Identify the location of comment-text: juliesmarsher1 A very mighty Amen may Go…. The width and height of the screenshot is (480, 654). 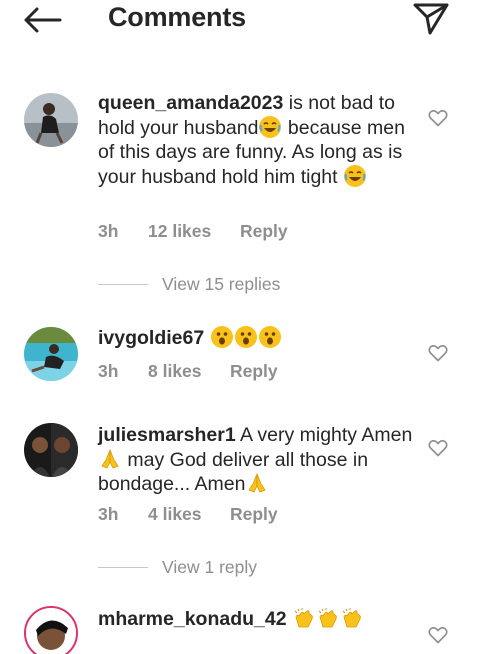
(256, 460).